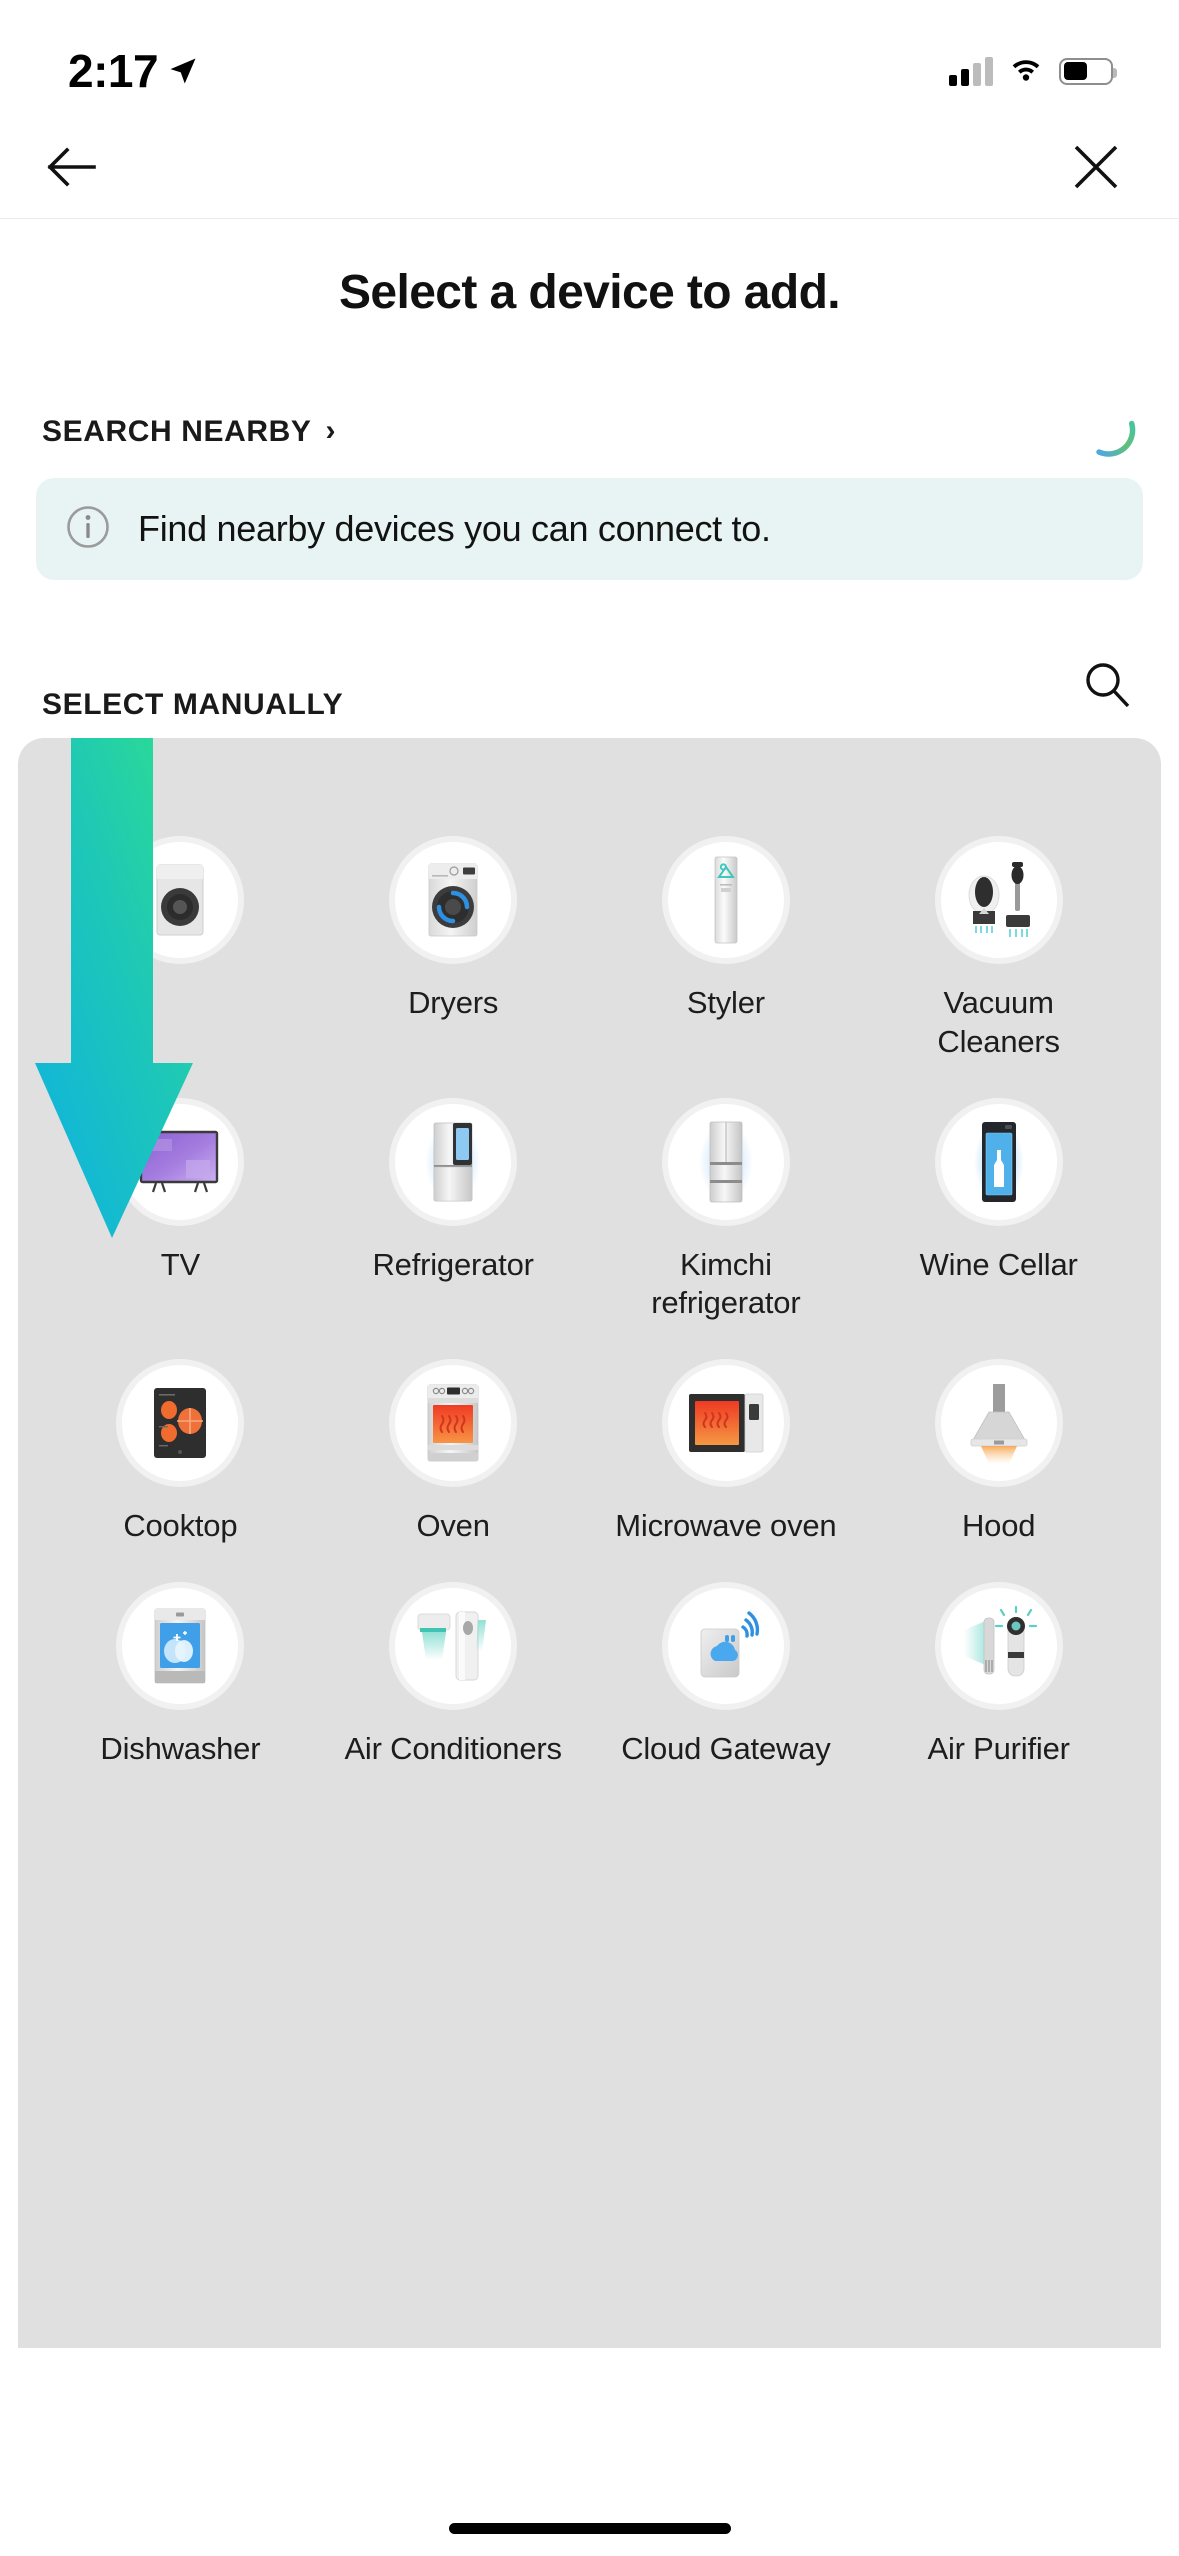 This screenshot has width=1179, height=2556. I want to click on device-tile-cloud-gateway: Cloud Gateway, so click(726, 1663).